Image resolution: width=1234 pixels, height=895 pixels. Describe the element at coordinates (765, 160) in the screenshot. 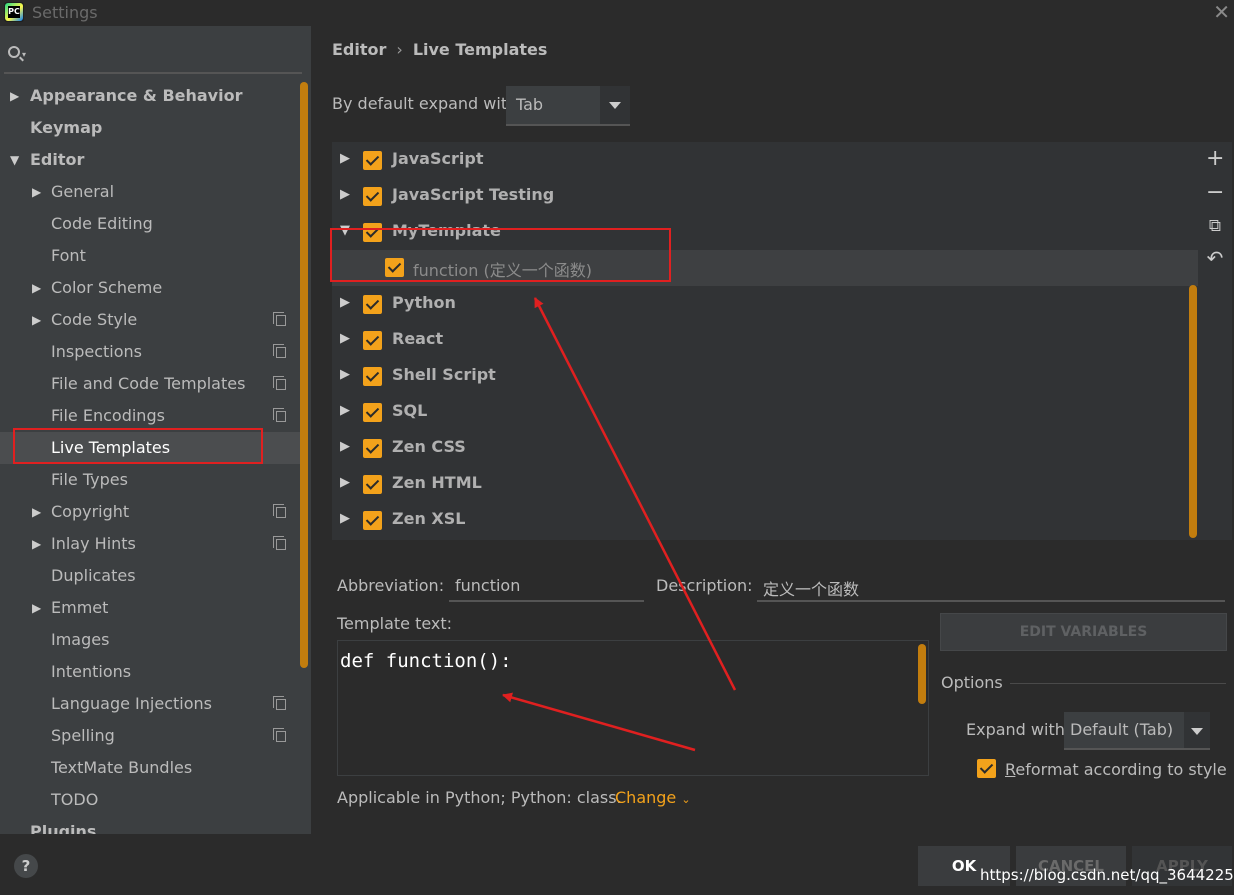

I see `template-group-javascript: ▶ JavaScript` at that location.